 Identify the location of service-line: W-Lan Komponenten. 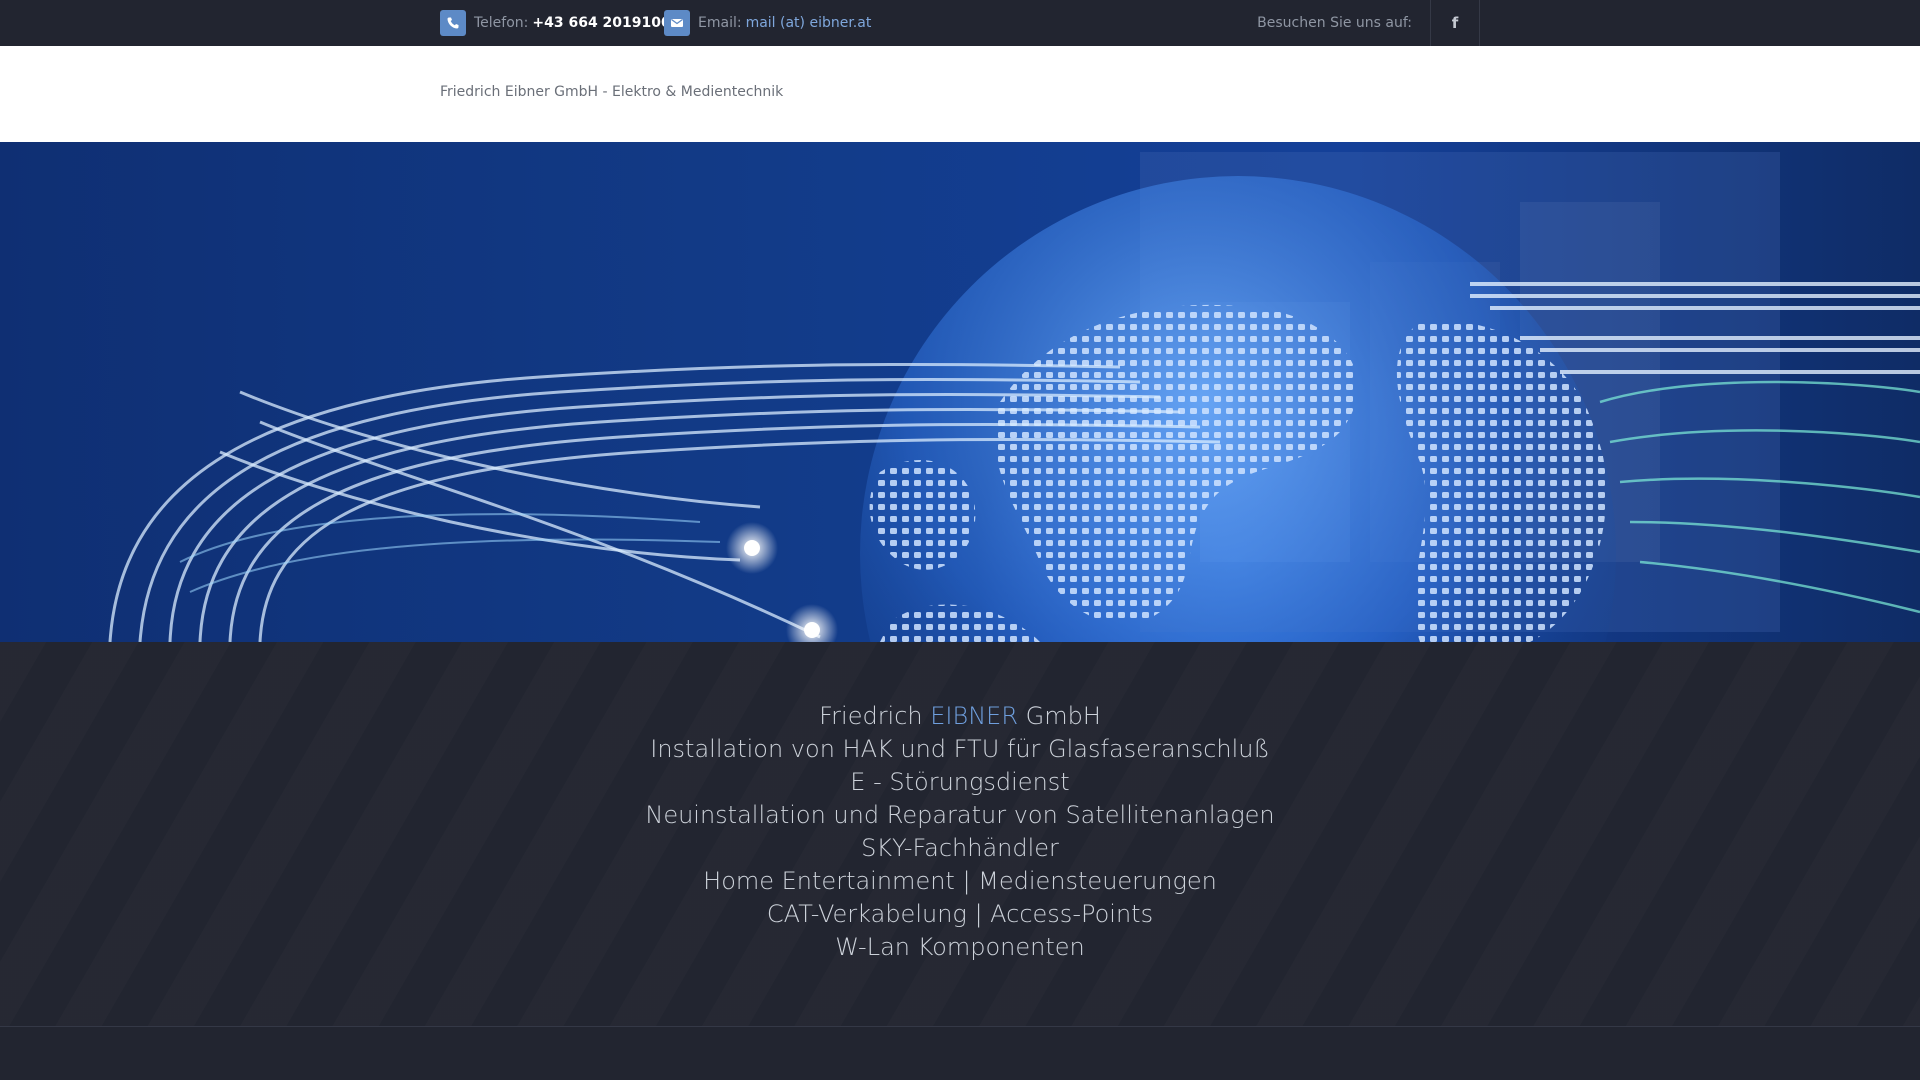
(960, 947).